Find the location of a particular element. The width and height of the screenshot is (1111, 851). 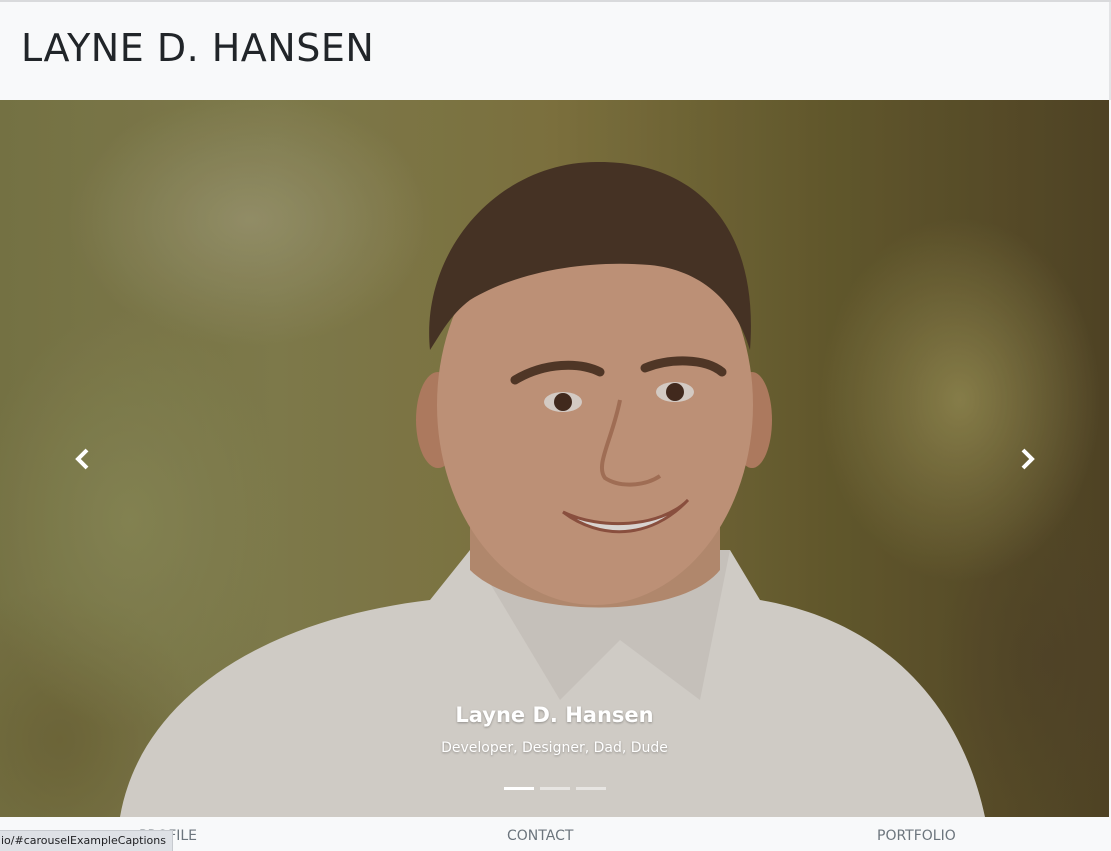

carousel-caption-subtitle: Developer, Designer, Dad, Dude is located at coordinates (554, 748).